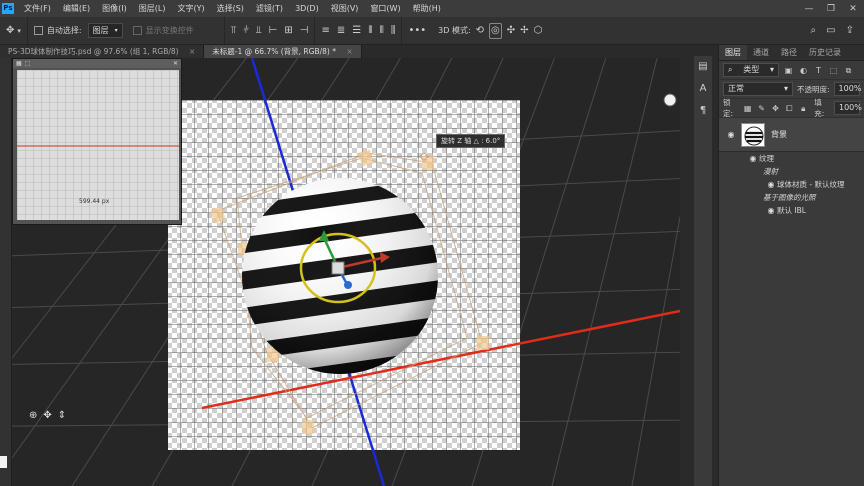 The height and width of the screenshot is (486, 864). Describe the element at coordinates (789, 108) in the screenshot. I see `lock-artboard-icon: ⧠` at that location.